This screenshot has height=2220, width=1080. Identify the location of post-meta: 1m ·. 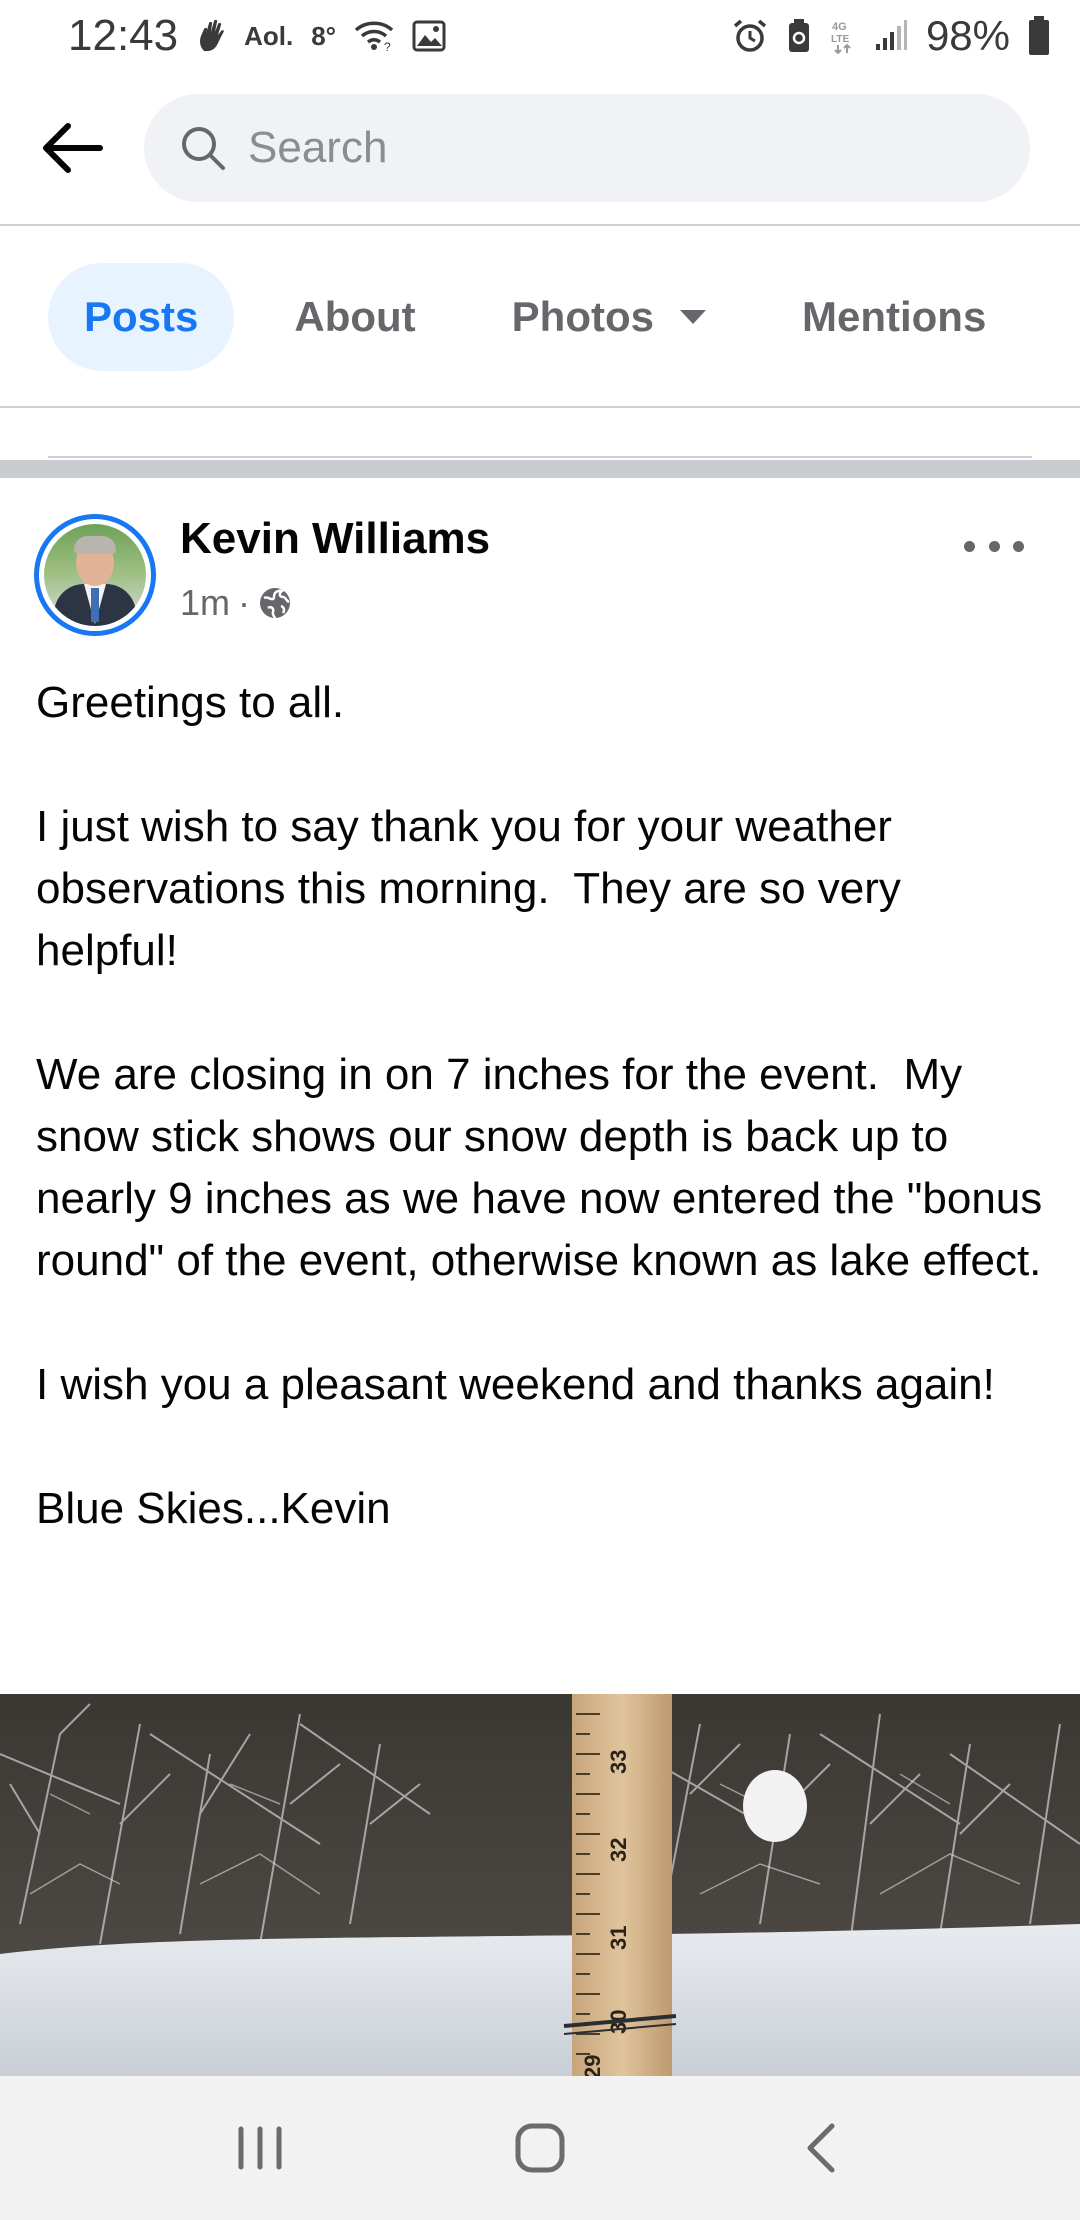
(236, 603).